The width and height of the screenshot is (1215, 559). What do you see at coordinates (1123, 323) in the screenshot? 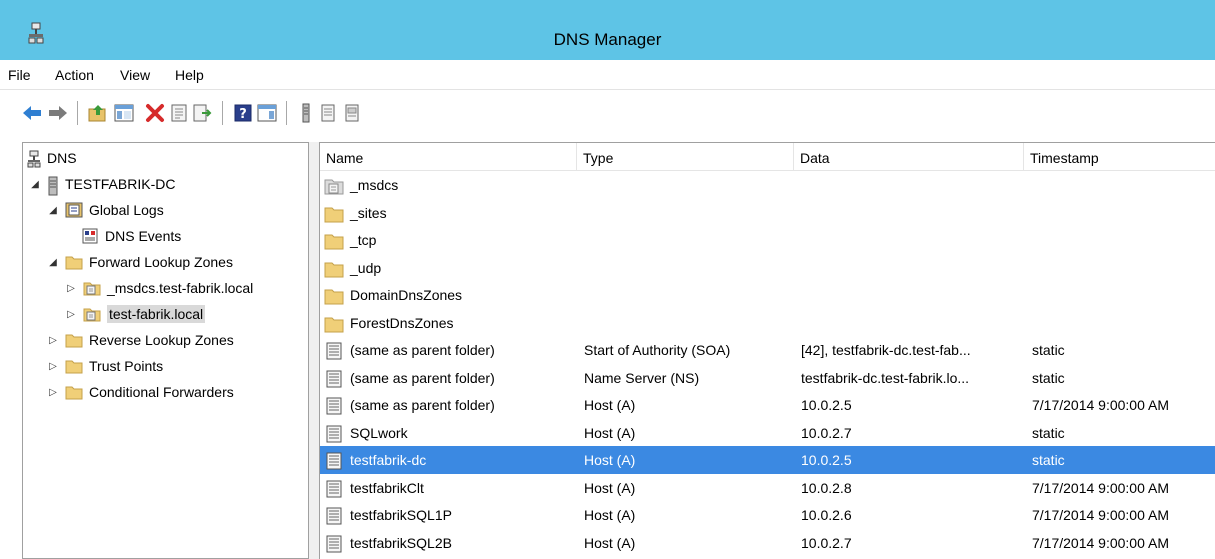
I see `cell-timestamp` at bounding box center [1123, 323].